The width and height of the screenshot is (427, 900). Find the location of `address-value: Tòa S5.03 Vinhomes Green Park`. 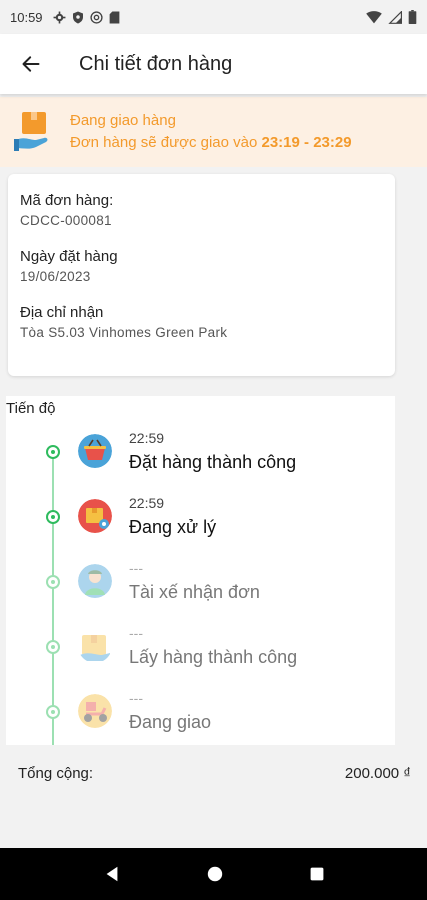

address-value: Tòa S5.03 Vinhomes Green Park is located at coordinates (124, 332).